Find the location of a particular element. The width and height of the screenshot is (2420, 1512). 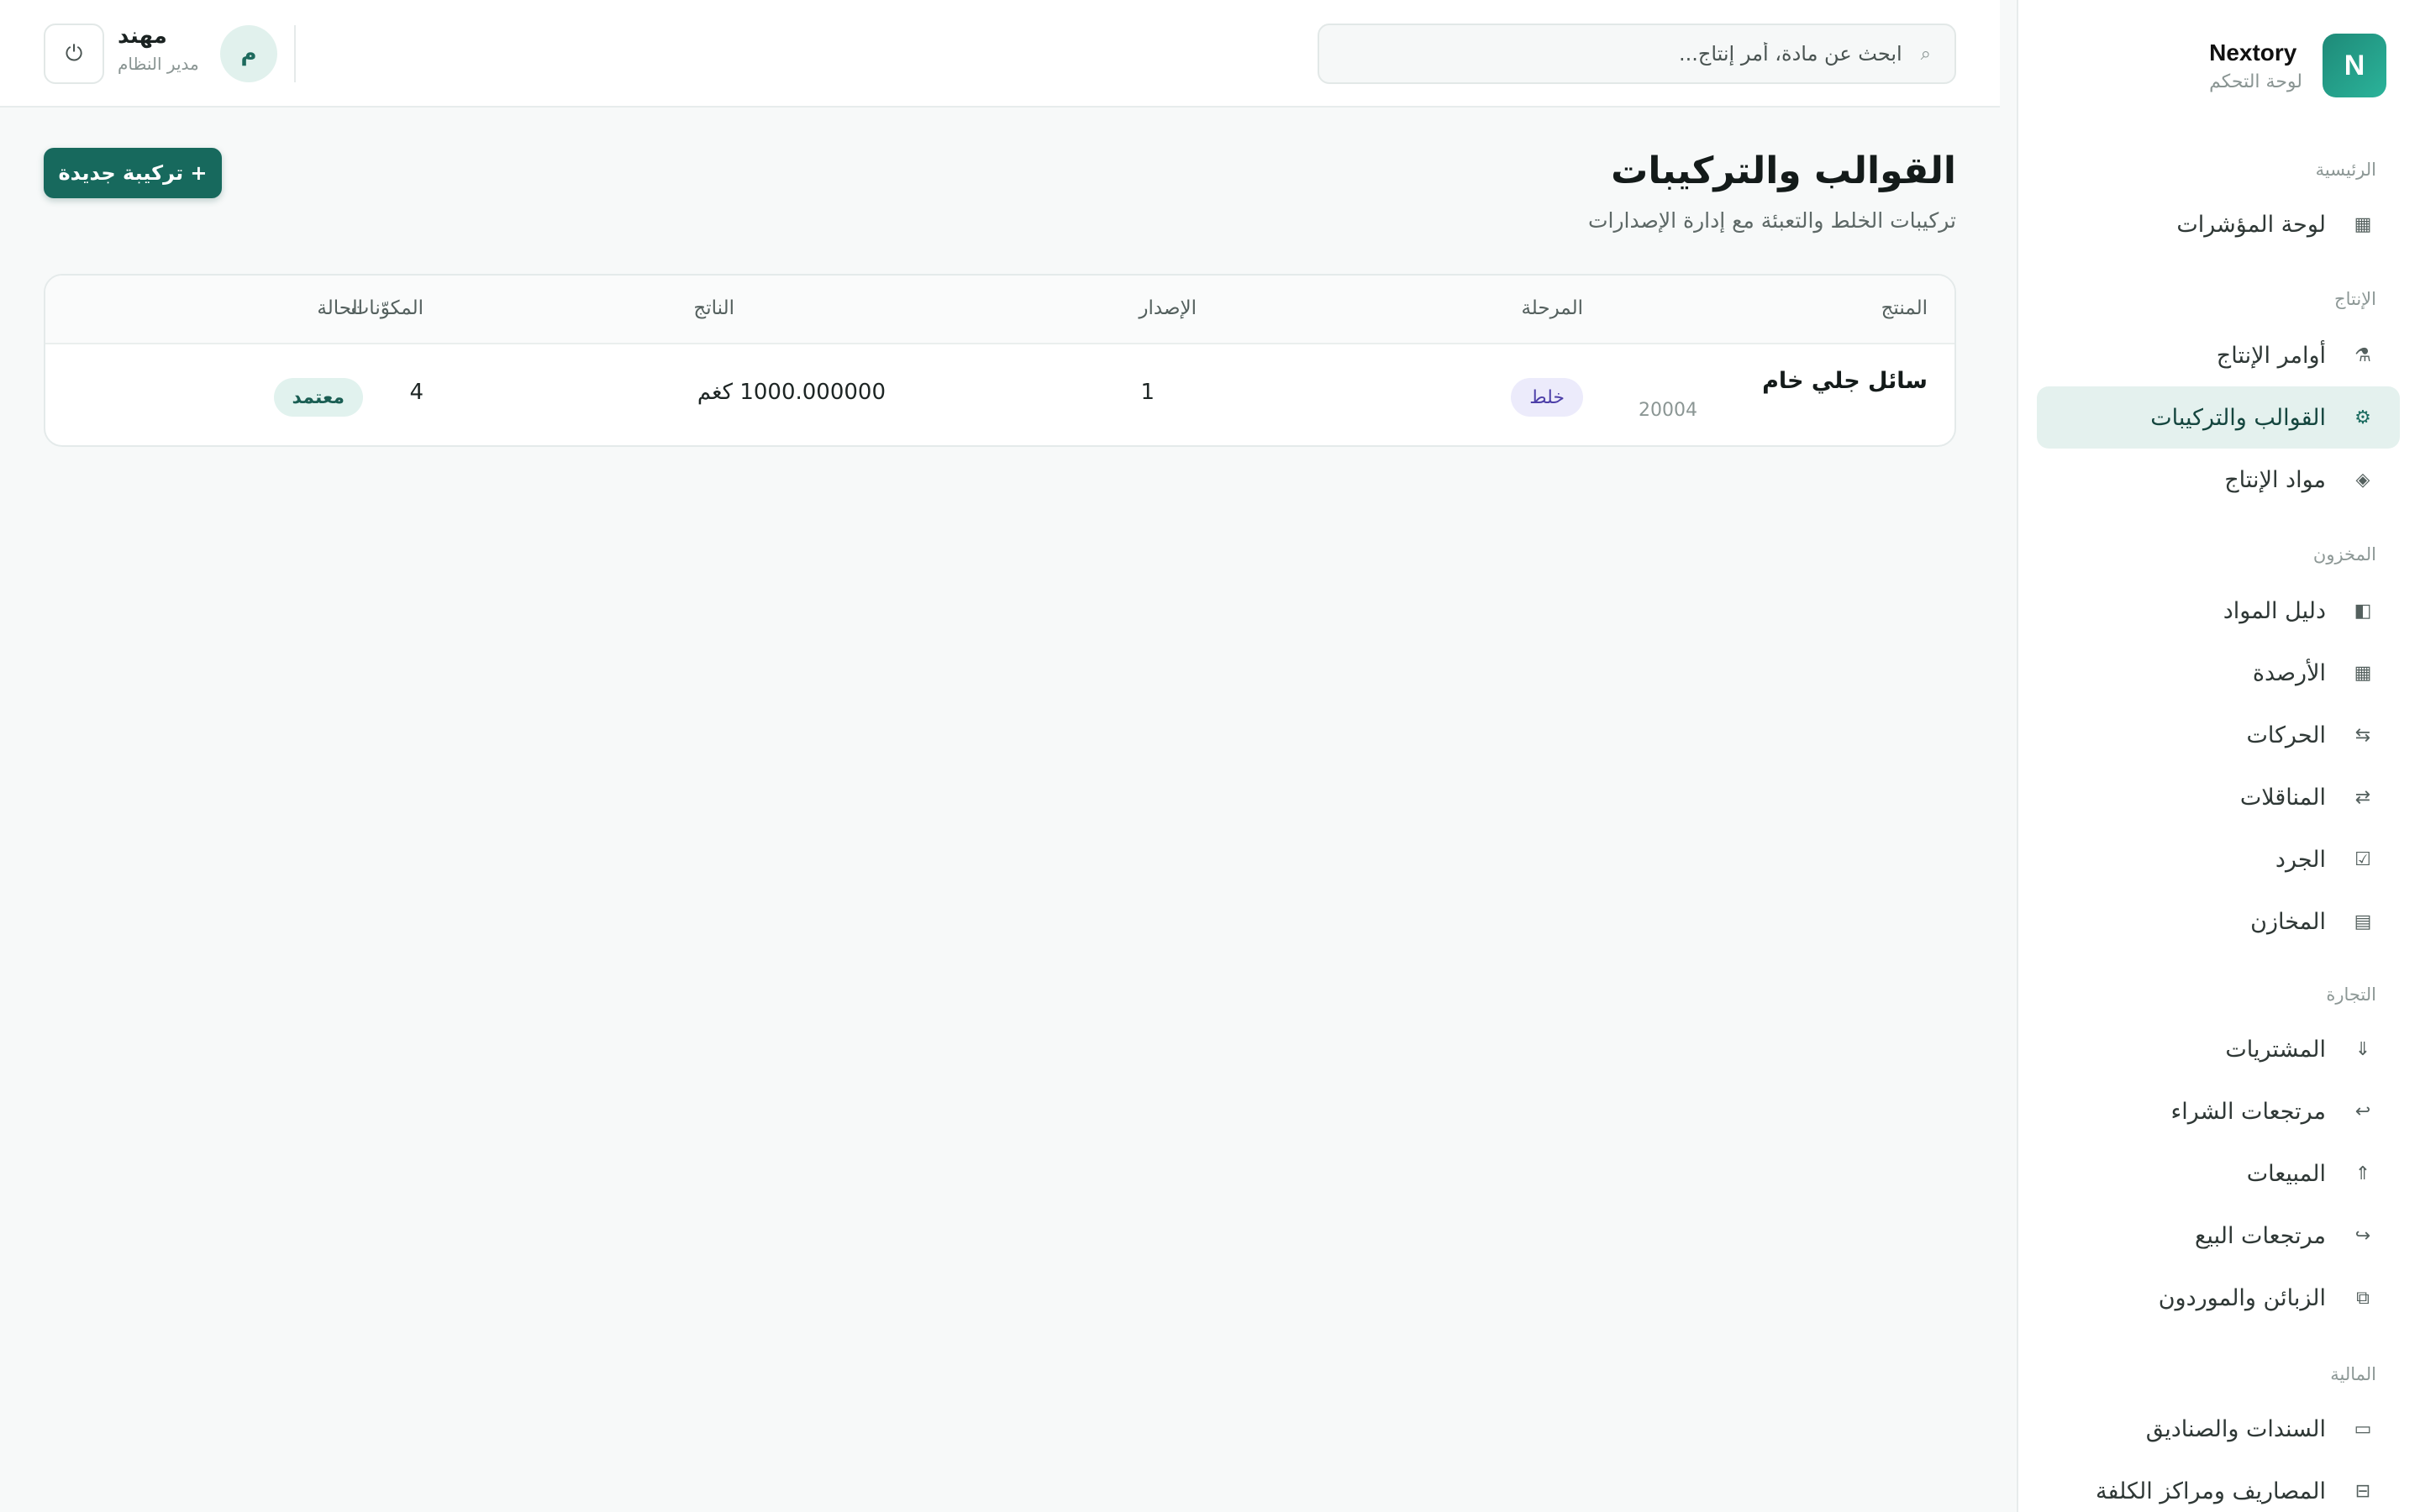

product-code: 20004 is located at coordinates (1668, 410).